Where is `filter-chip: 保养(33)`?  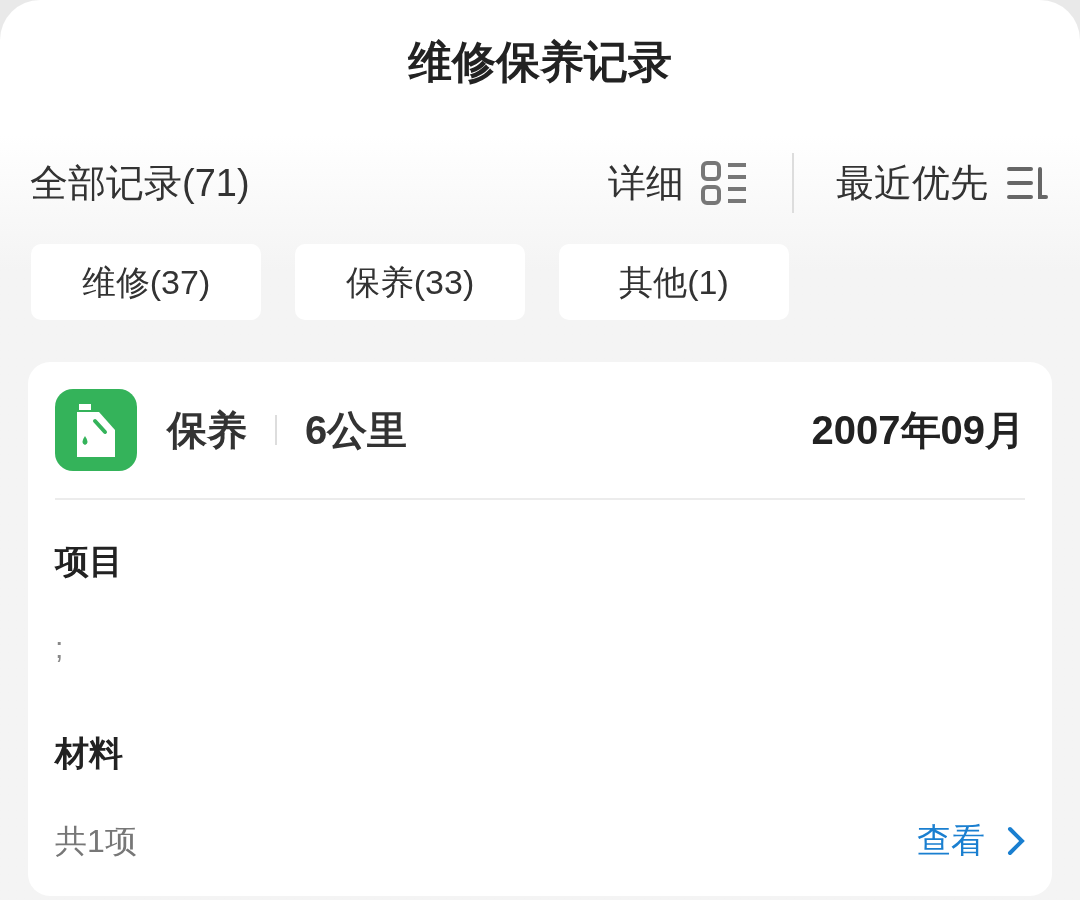
filter-chip: 保养(33) is located at coordinates (410, 282).